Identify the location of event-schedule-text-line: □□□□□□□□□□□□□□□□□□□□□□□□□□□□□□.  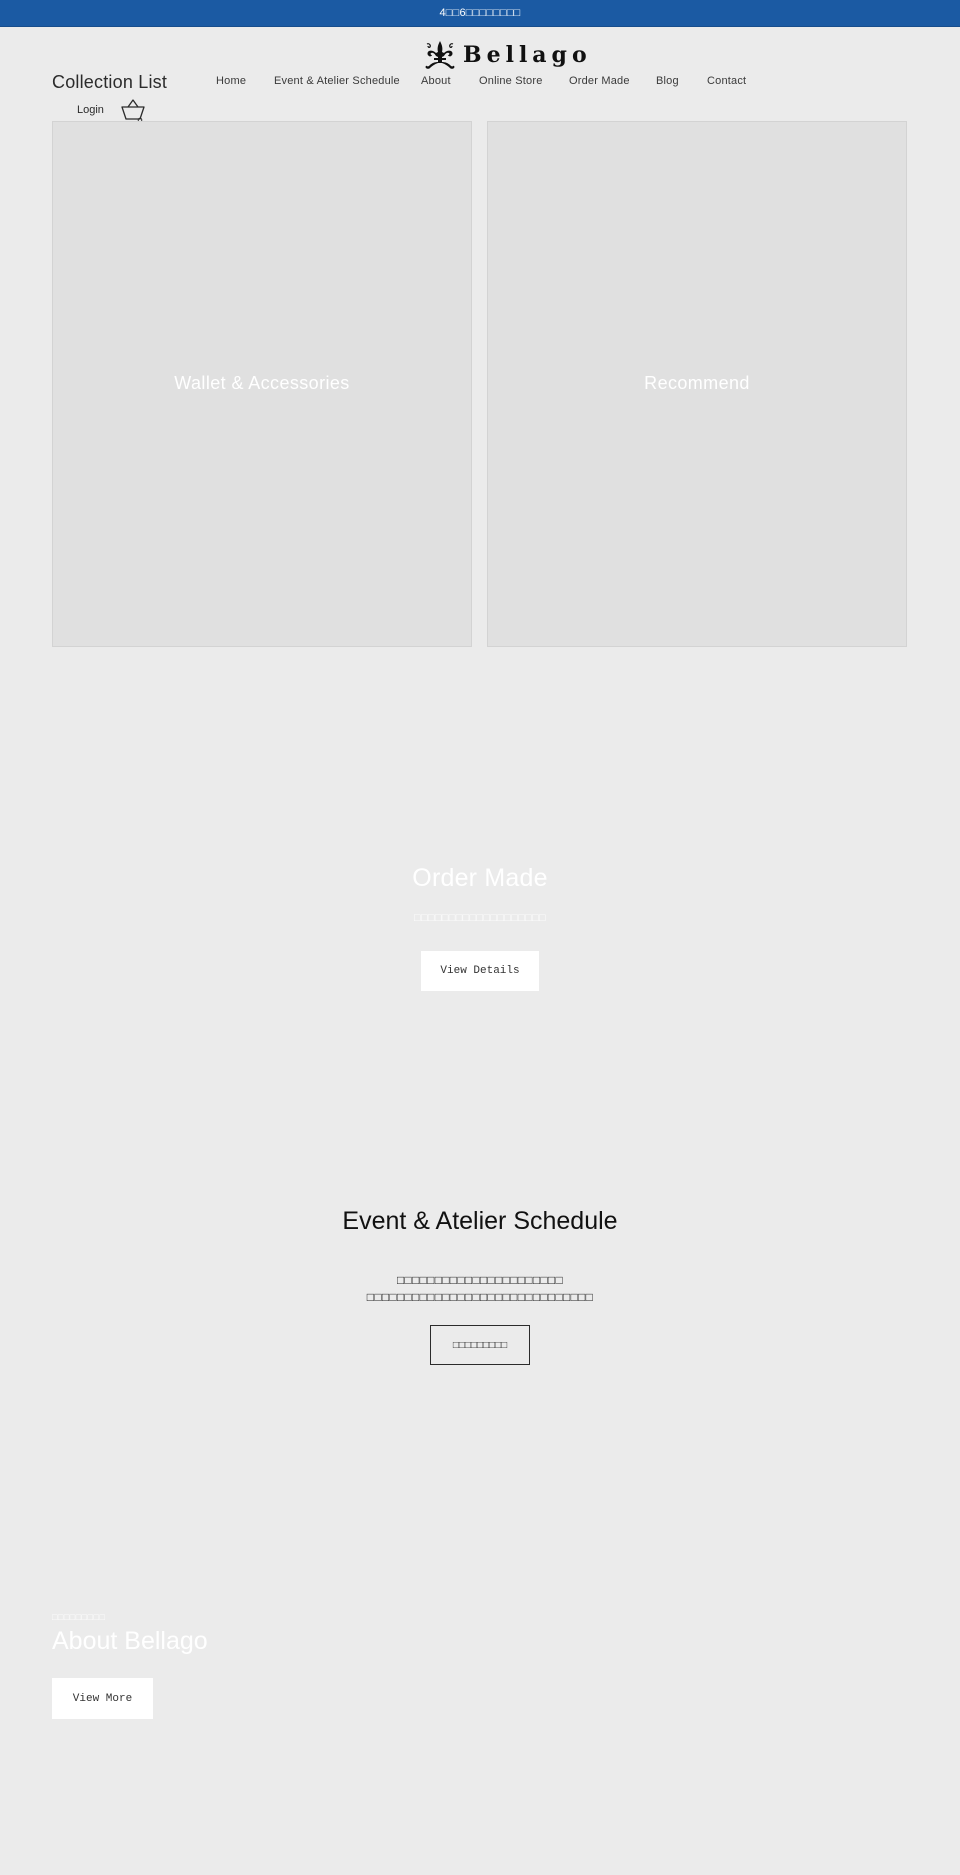
(480, 1297).